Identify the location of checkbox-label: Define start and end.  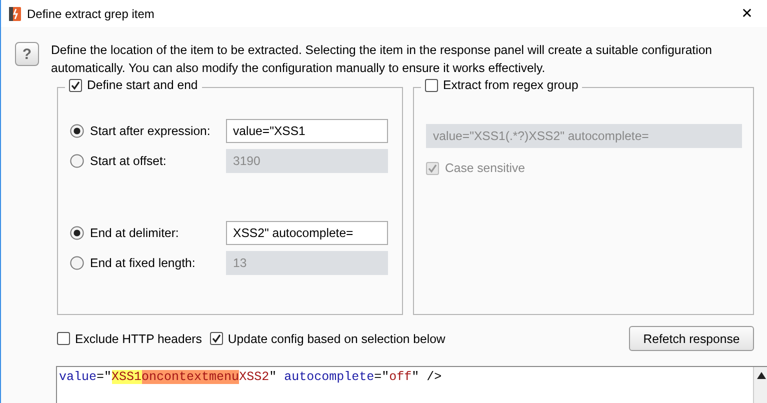
(142, 85).